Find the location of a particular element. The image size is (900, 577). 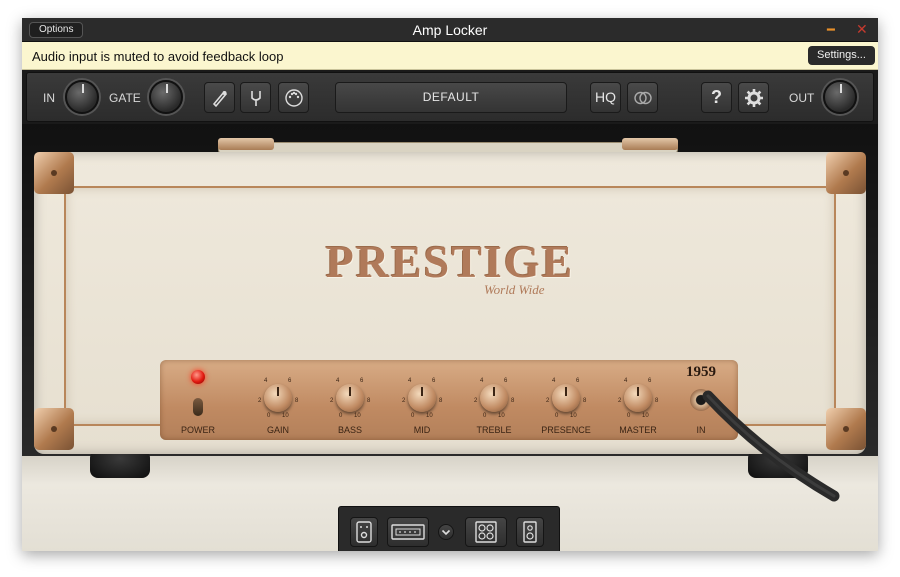

midi-icon is located at coordinates (293, 98).